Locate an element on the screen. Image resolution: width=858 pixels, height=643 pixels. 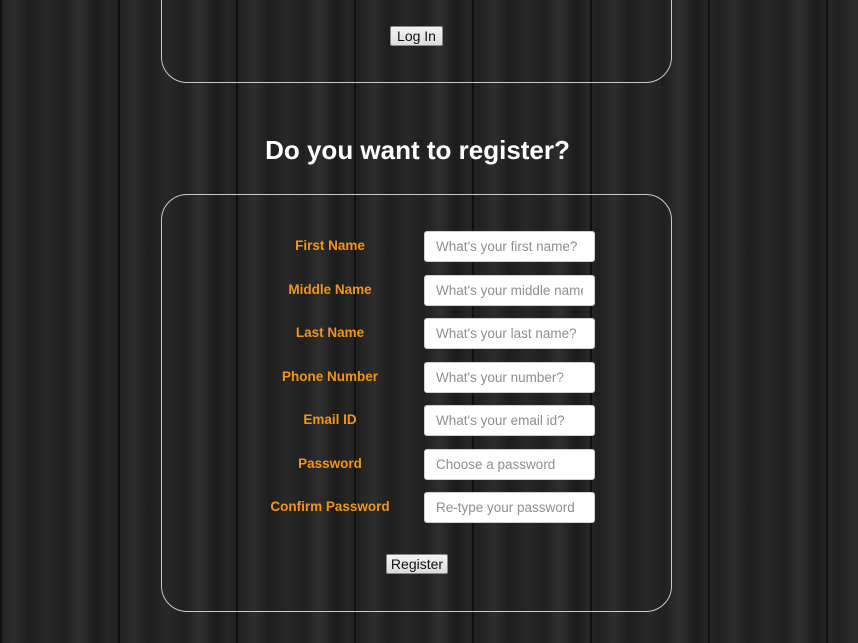
password-row: Password is located at coordinates (429, 464).